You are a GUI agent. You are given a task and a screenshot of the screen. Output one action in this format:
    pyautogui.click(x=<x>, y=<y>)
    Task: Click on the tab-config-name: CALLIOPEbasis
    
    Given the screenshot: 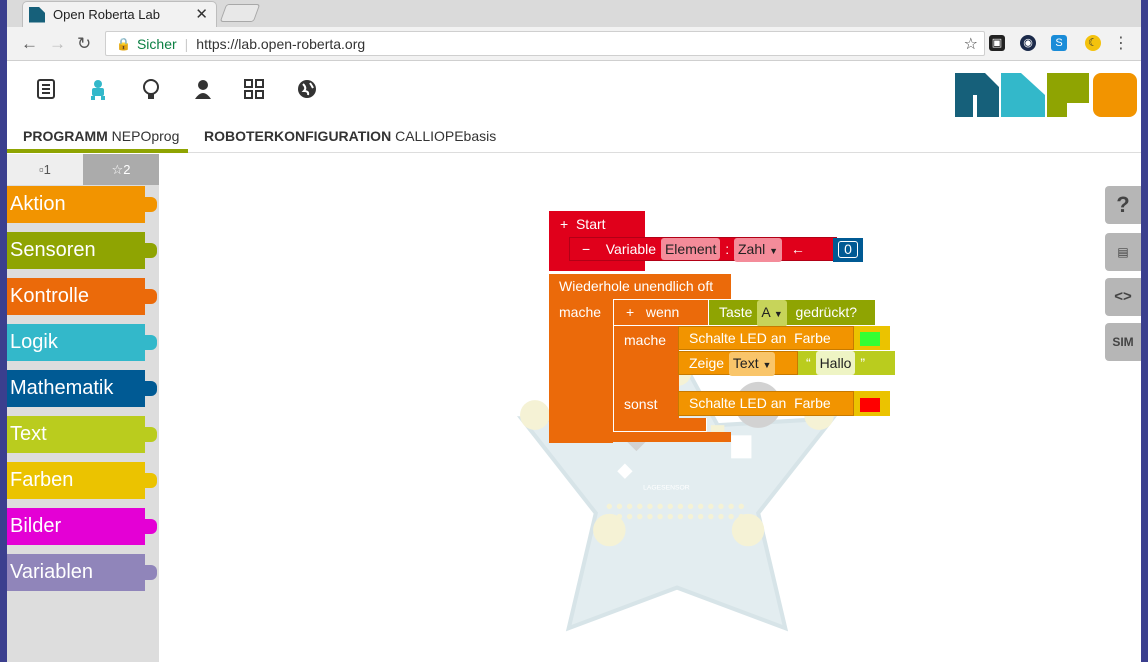 What is the action you would take?
    pyautogui.click(x=446, y=136)
    